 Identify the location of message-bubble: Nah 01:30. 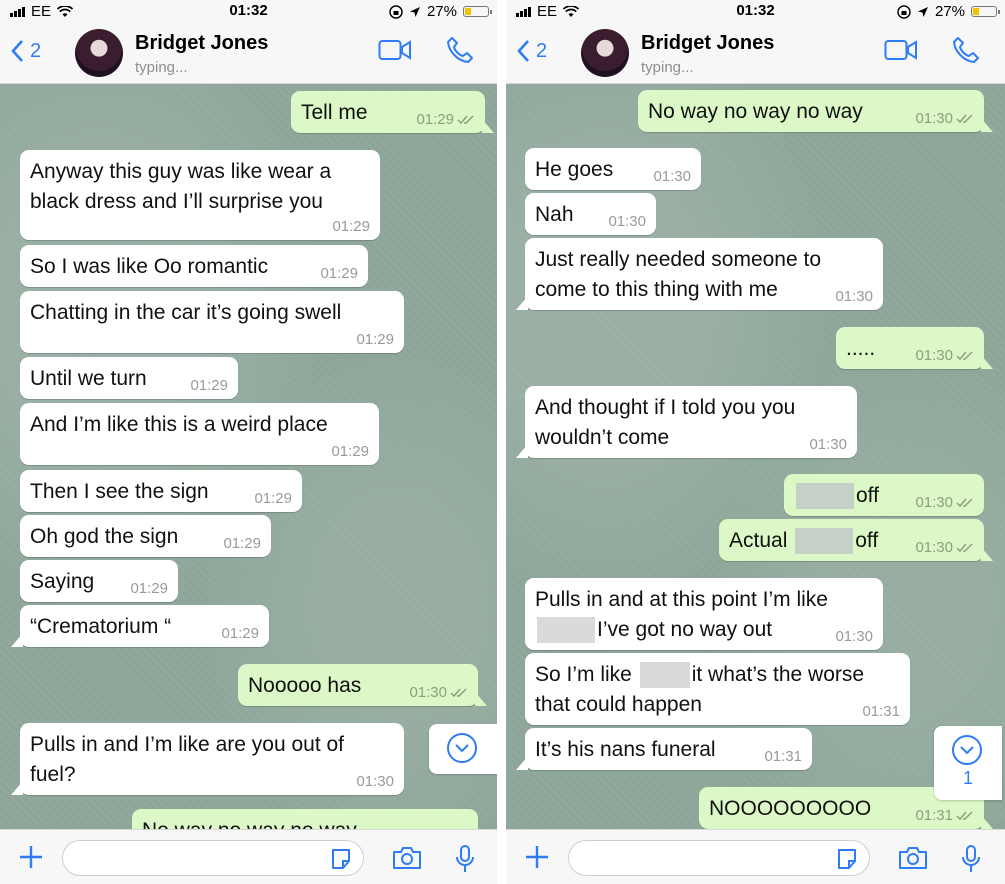
(590, 214).